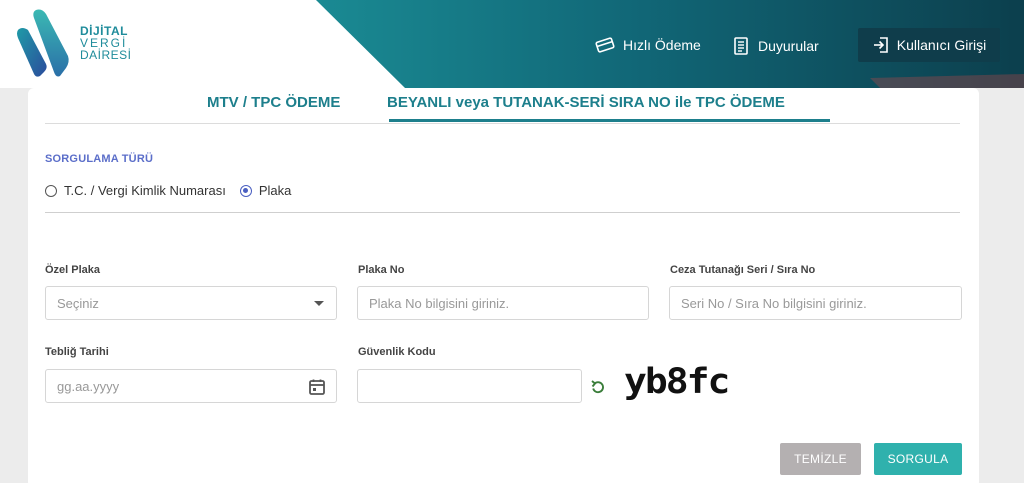 The height and width of the screenshot is (483, 1024). What do you see at coordinates (106, 55) in the screenshot?
I see `logo-line-3: DAİRESİ` at bounding box center [106, 55].